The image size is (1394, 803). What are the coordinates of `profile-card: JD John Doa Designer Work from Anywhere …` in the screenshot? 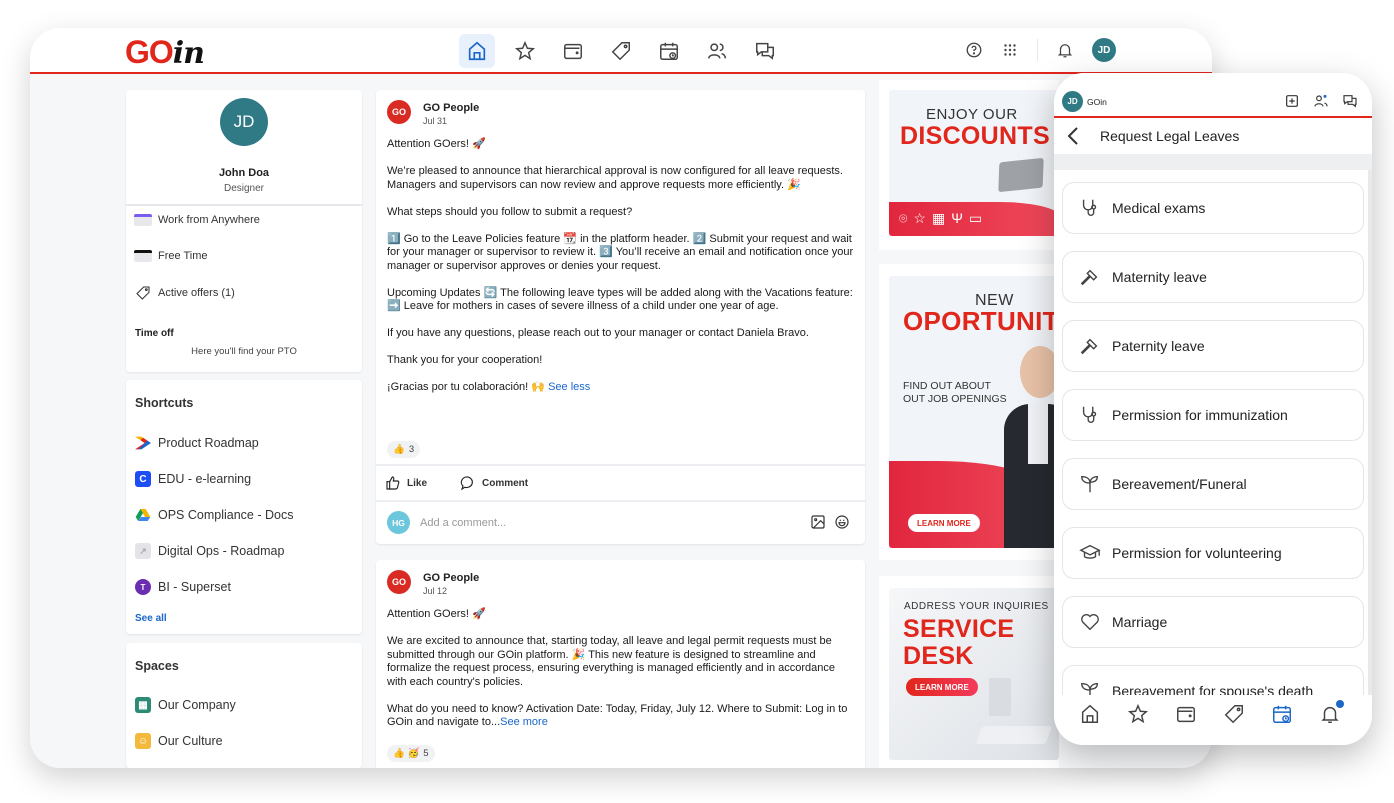 It's located at (244, 231).